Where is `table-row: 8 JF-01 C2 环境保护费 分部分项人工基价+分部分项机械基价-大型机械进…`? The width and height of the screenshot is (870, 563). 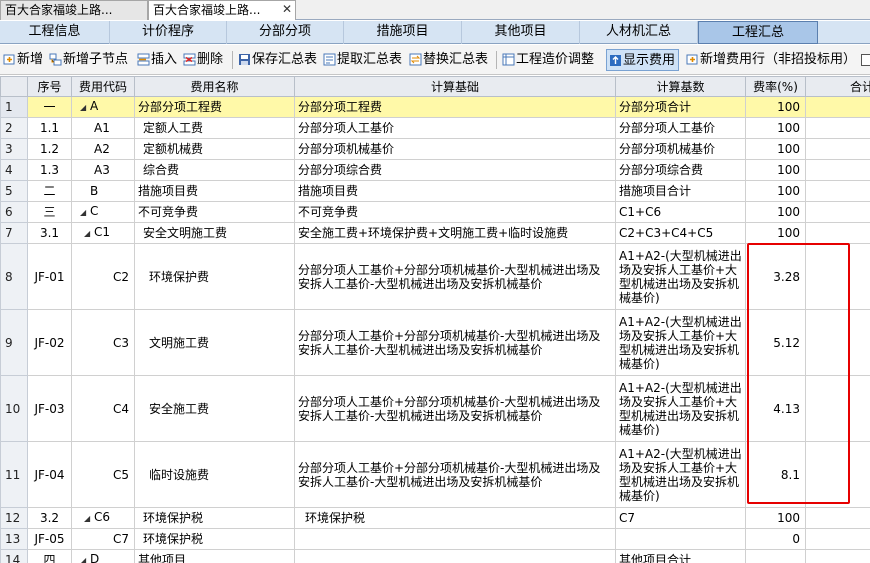 table-row: 8 JF-01 C2 环境保护费 分部分项人工基价+分部分项机械基价-大型机械进… is located at coordinates (435, 276).